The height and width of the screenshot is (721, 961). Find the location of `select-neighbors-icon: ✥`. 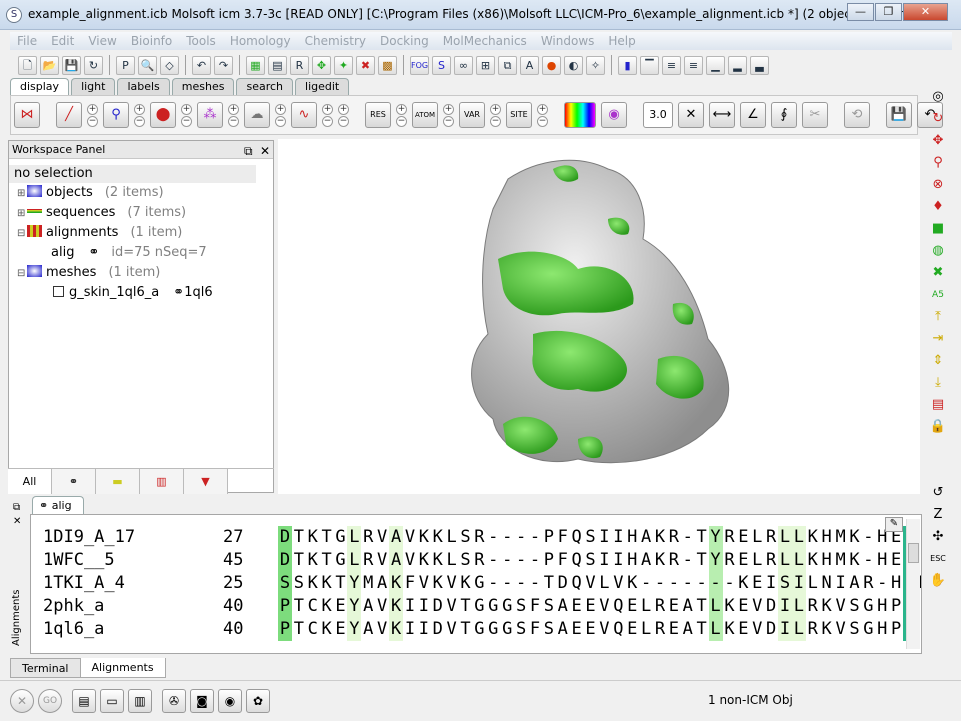

select-neighbors-icon: ✥ is located at coordinates (321, 65).